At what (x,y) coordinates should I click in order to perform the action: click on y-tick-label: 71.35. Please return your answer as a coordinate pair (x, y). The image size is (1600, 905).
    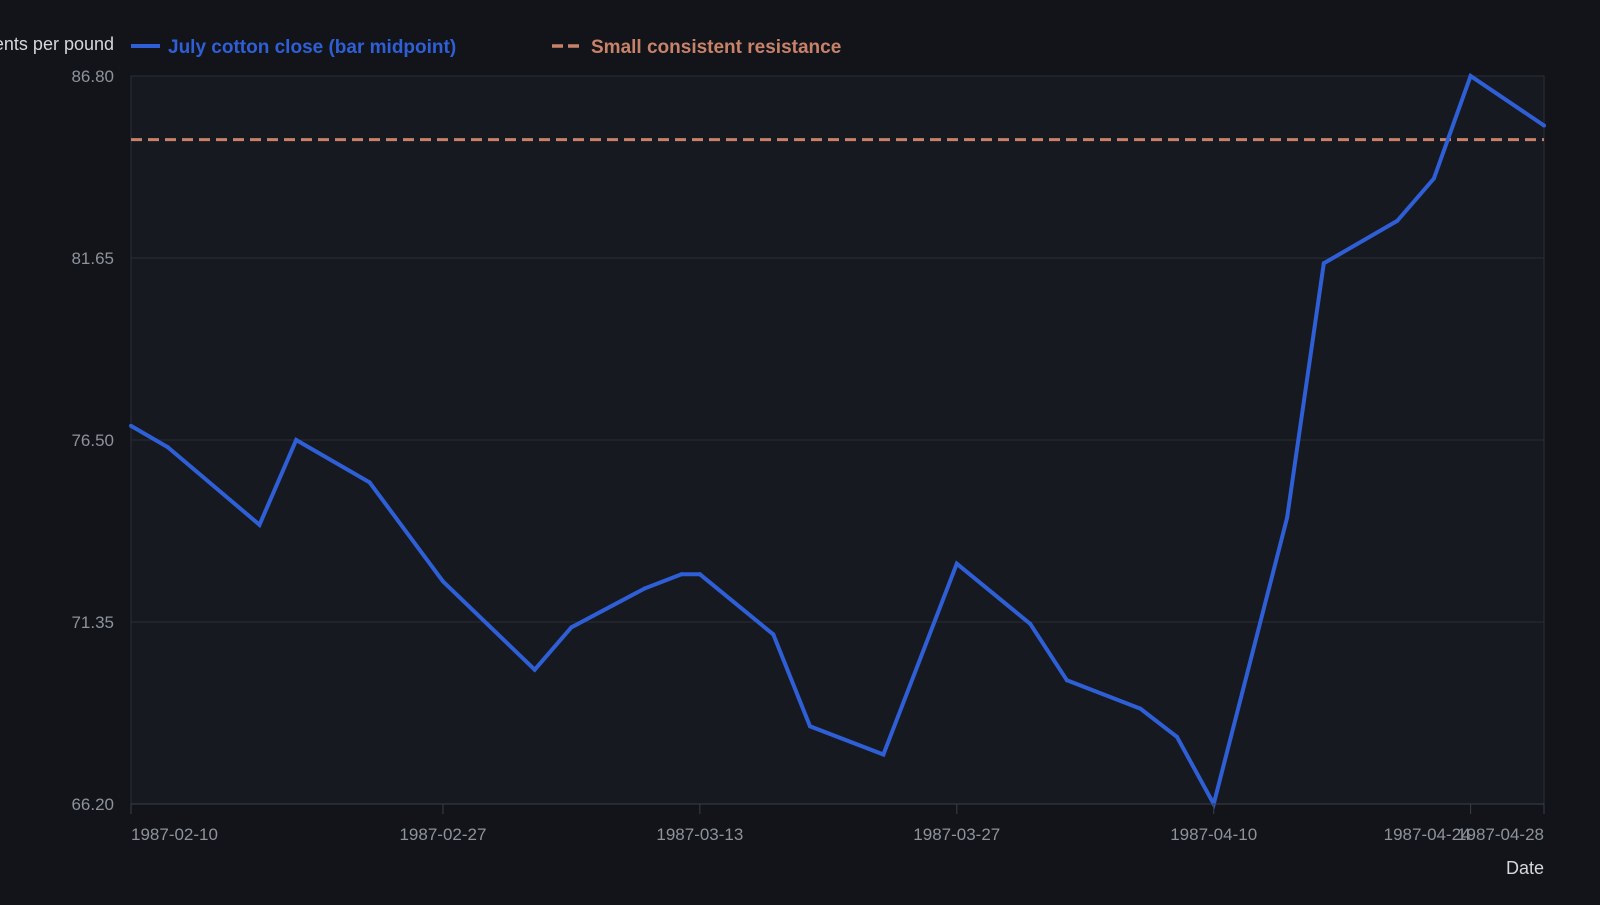
    Looking at the image, I should click on (92, 622).